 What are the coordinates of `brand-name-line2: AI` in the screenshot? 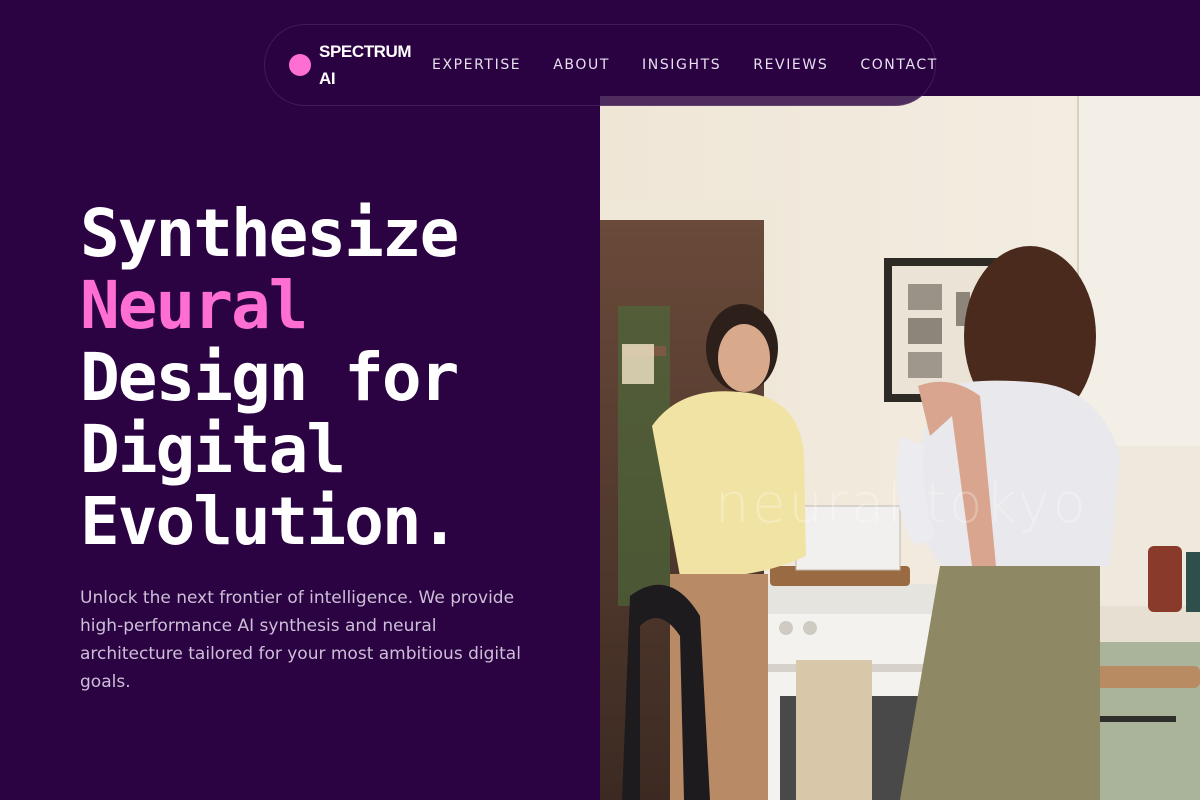 It's located at (327, 78).